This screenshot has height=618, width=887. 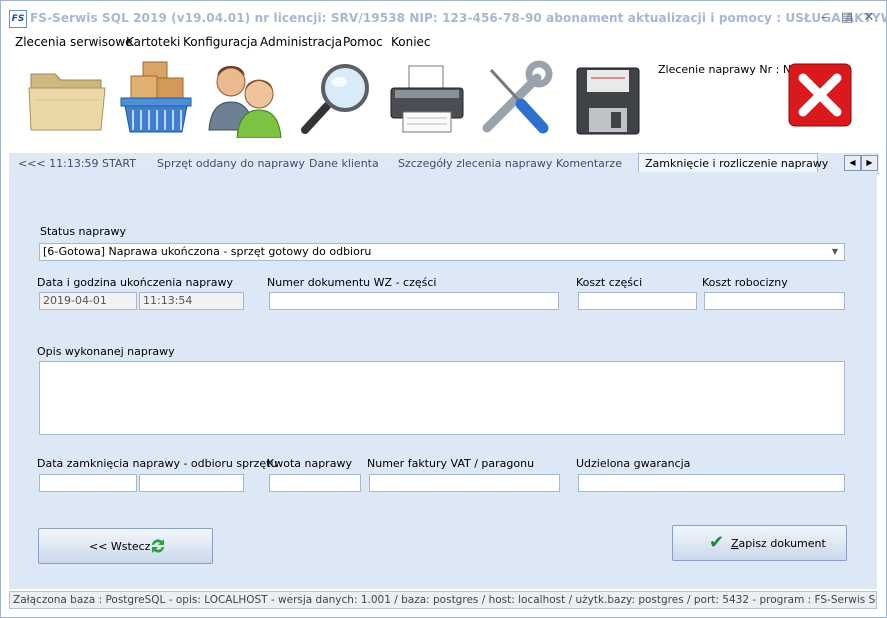 I want to click on menu-administracja: Administracja, so click(x=301, y=42).